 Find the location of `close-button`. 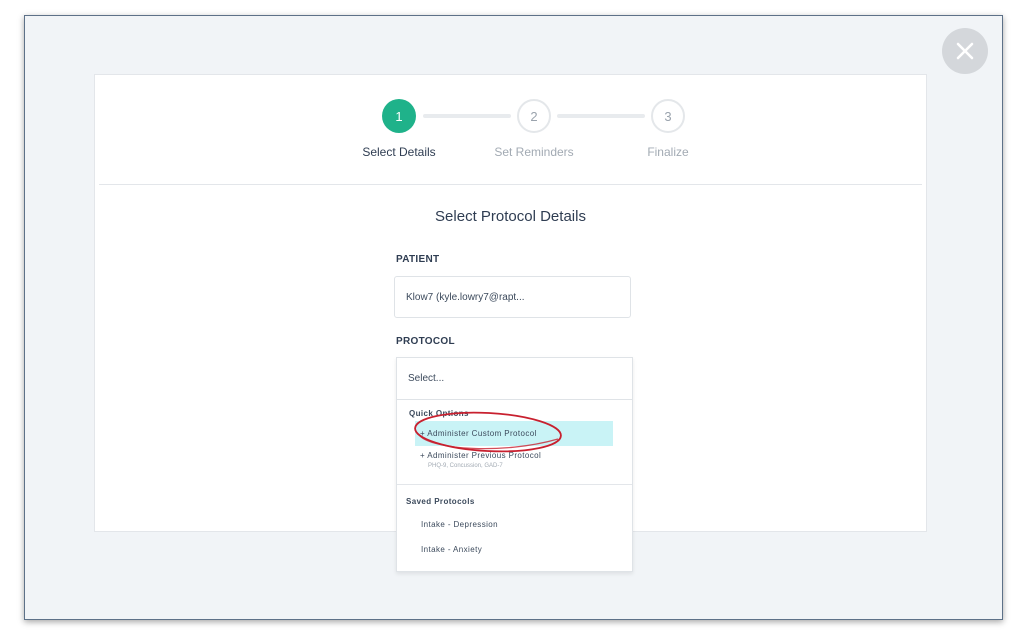

close-button is located at coordinates (965, 51).